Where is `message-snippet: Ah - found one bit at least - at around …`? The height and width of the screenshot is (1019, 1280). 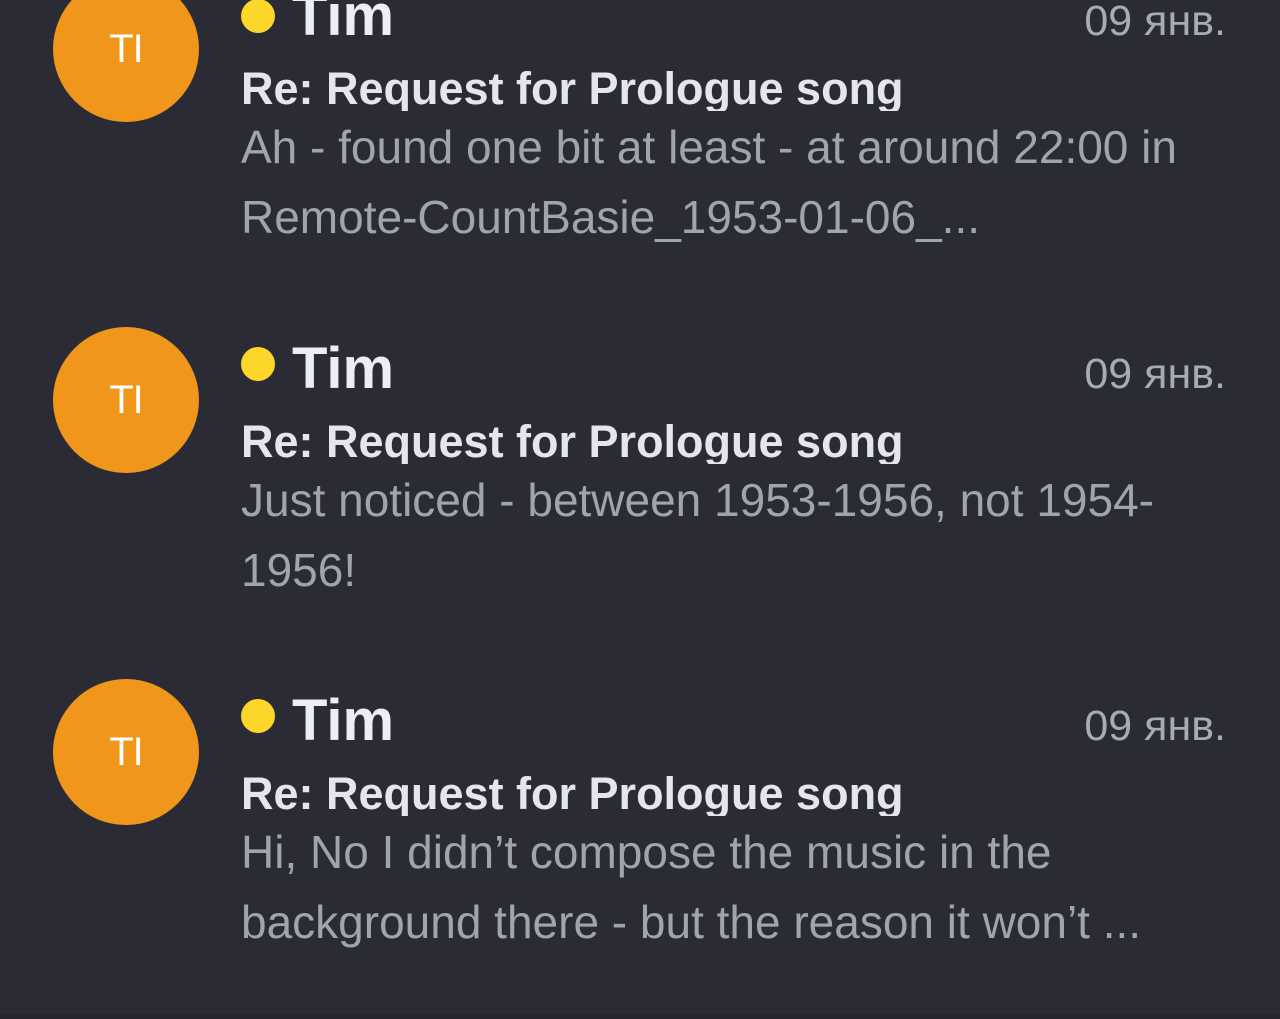 message-snippet: Ah - found one bit at least - at around … is located at coordinates (709, 182).